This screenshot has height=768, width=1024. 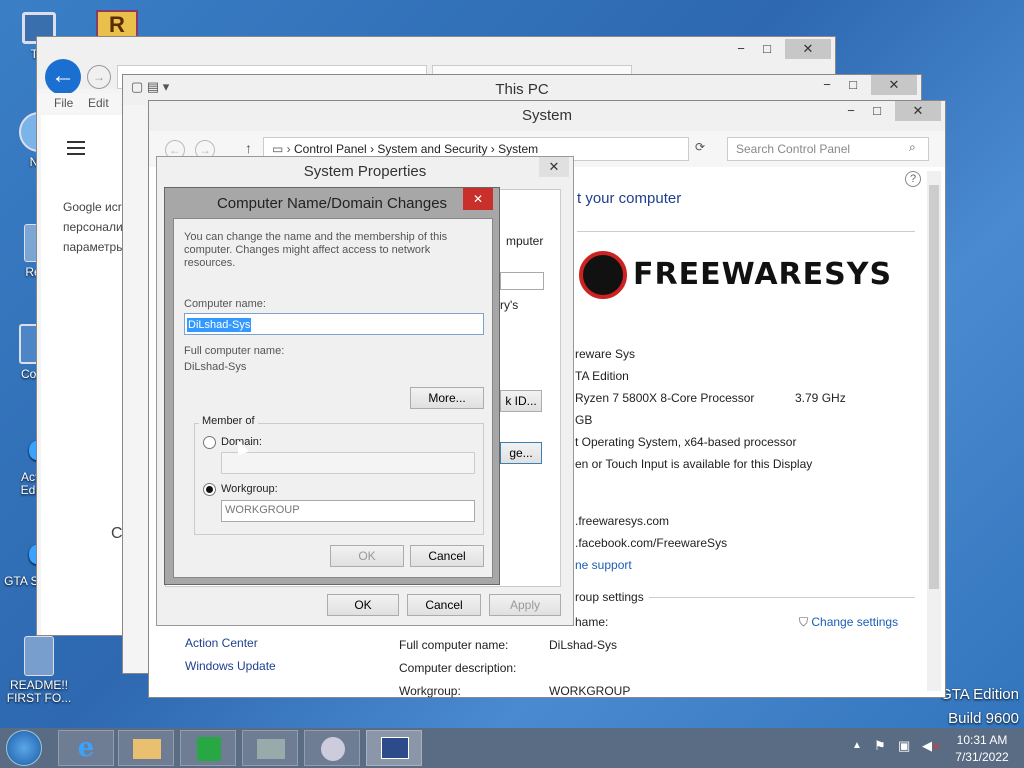 I want to click on system-properties-titlebar: System Properties ✕, so click(x=365, y=172).